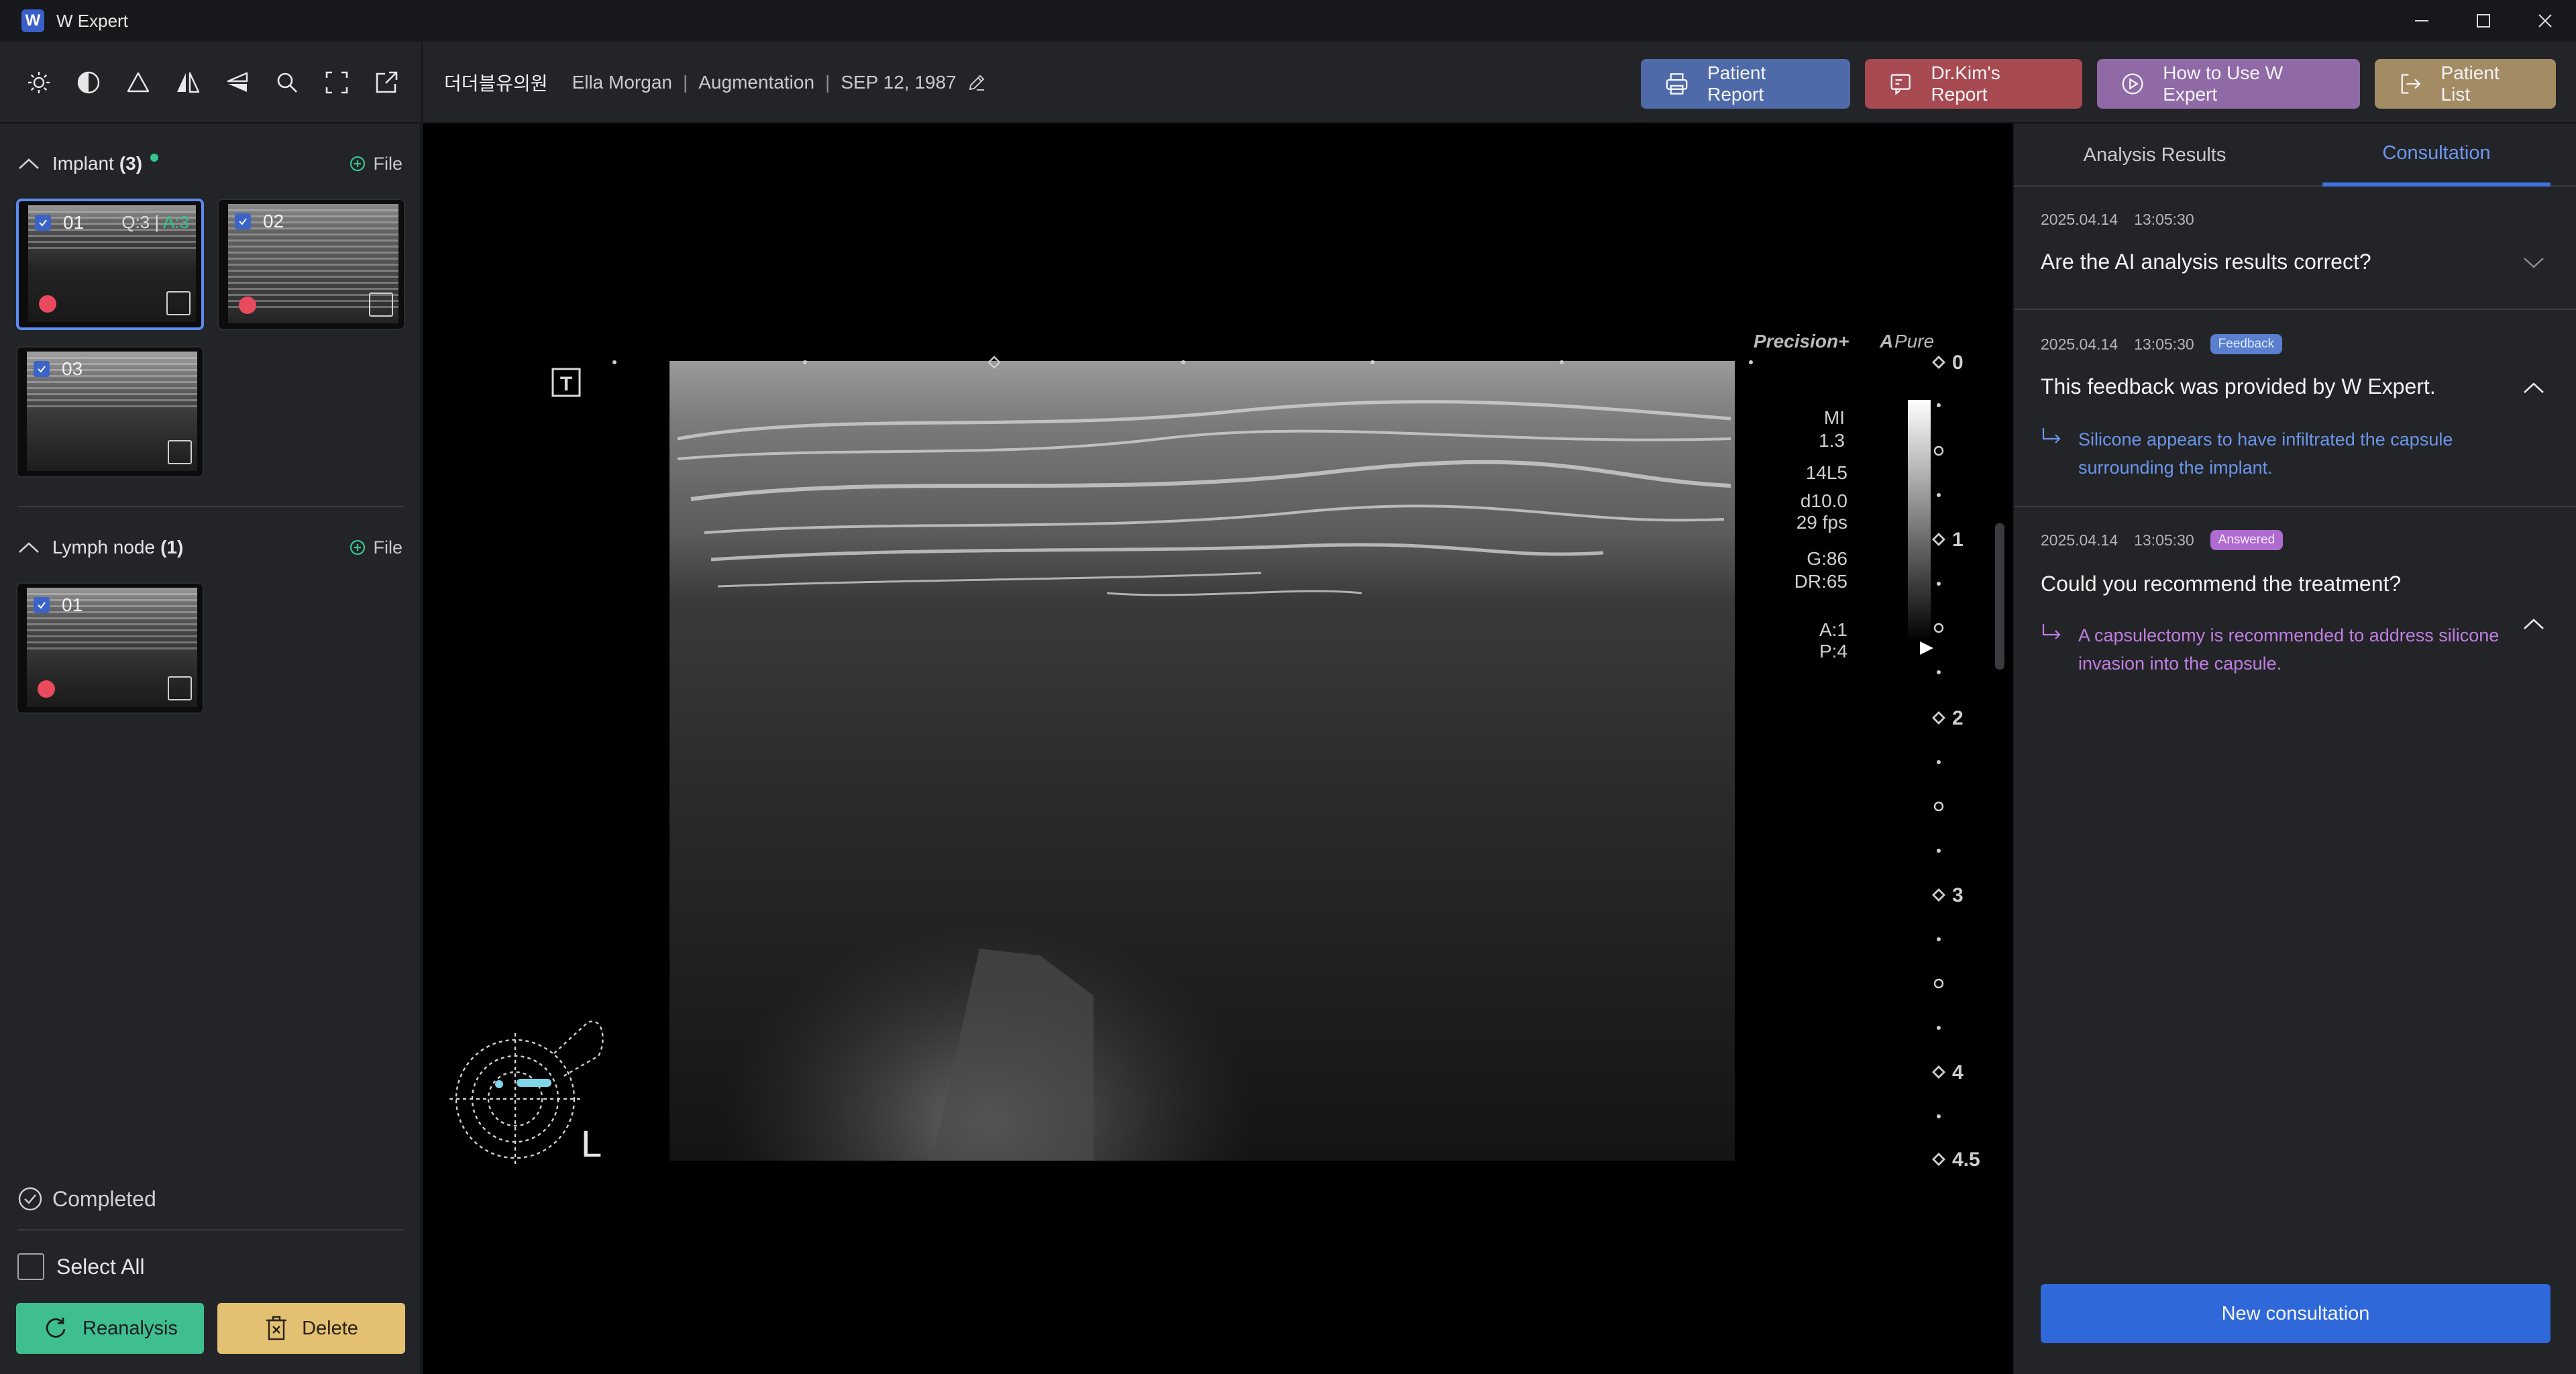  I want to click on reanalysis-button: Reanalysis, so click(110, 1328).